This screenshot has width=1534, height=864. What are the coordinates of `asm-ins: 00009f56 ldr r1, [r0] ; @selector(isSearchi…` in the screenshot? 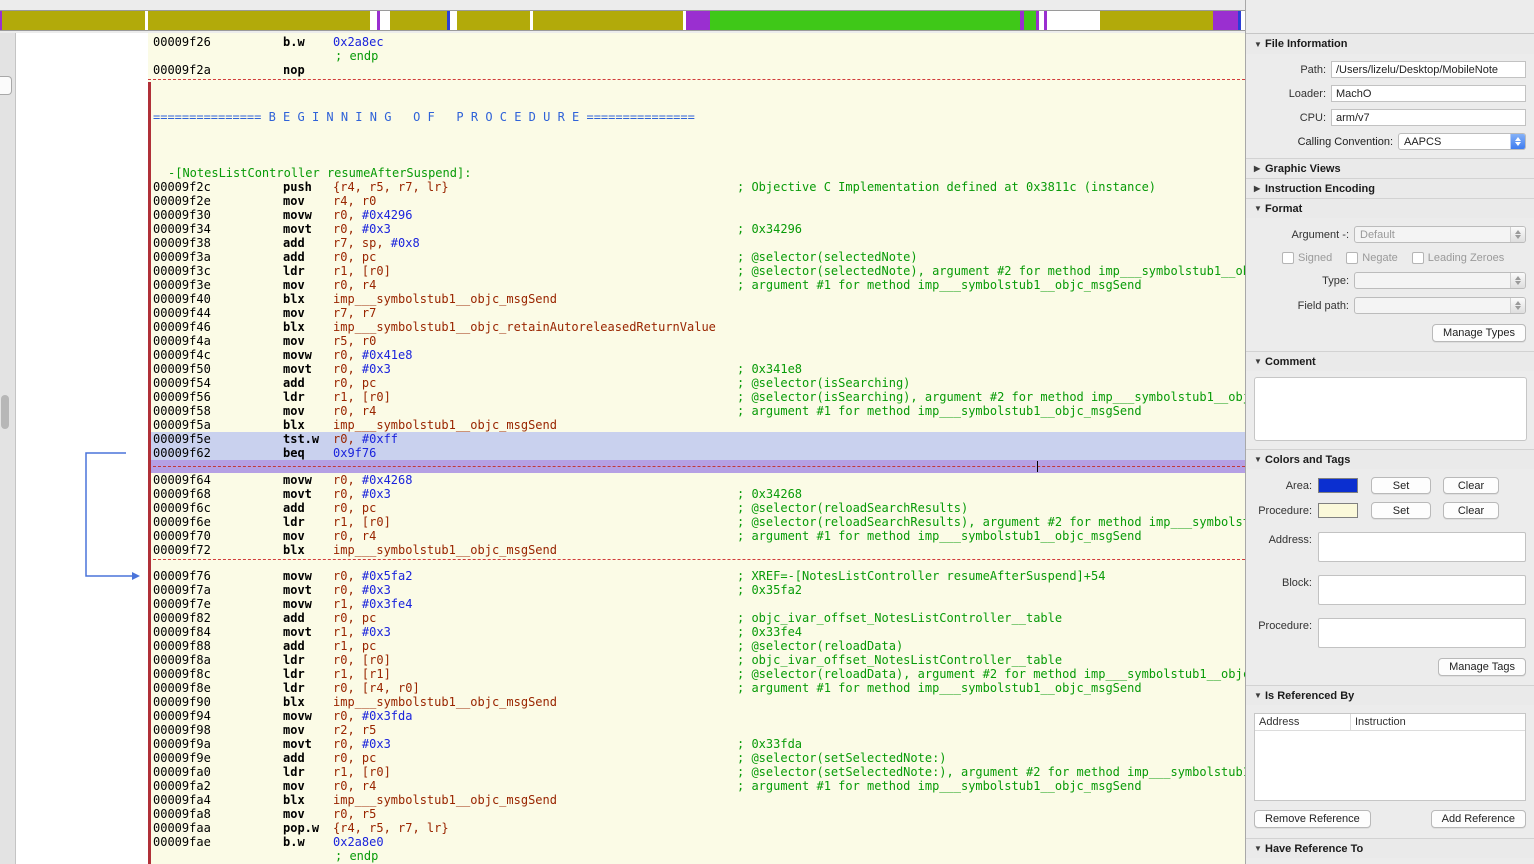 It's located at (696, 397).